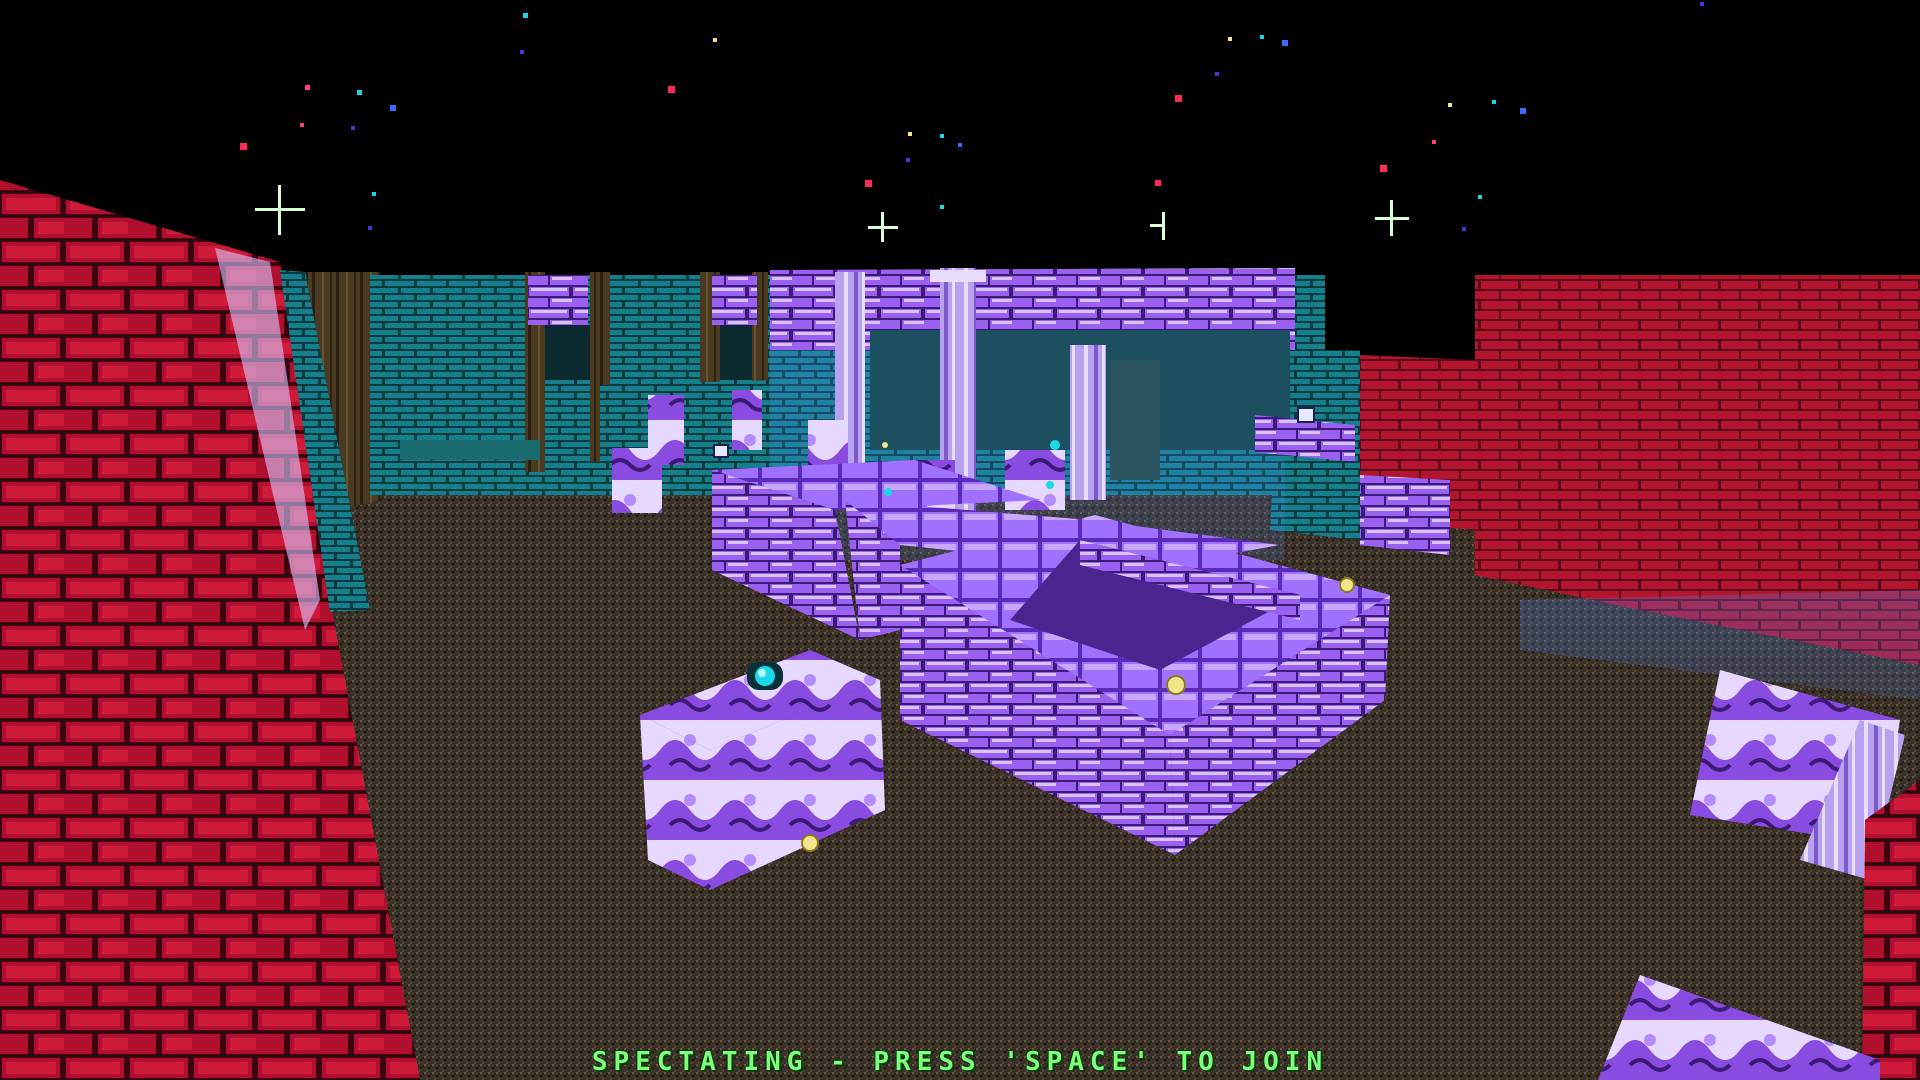 The image size is (1920, 1080). I want to click on purple-block, so click(1405, 515).